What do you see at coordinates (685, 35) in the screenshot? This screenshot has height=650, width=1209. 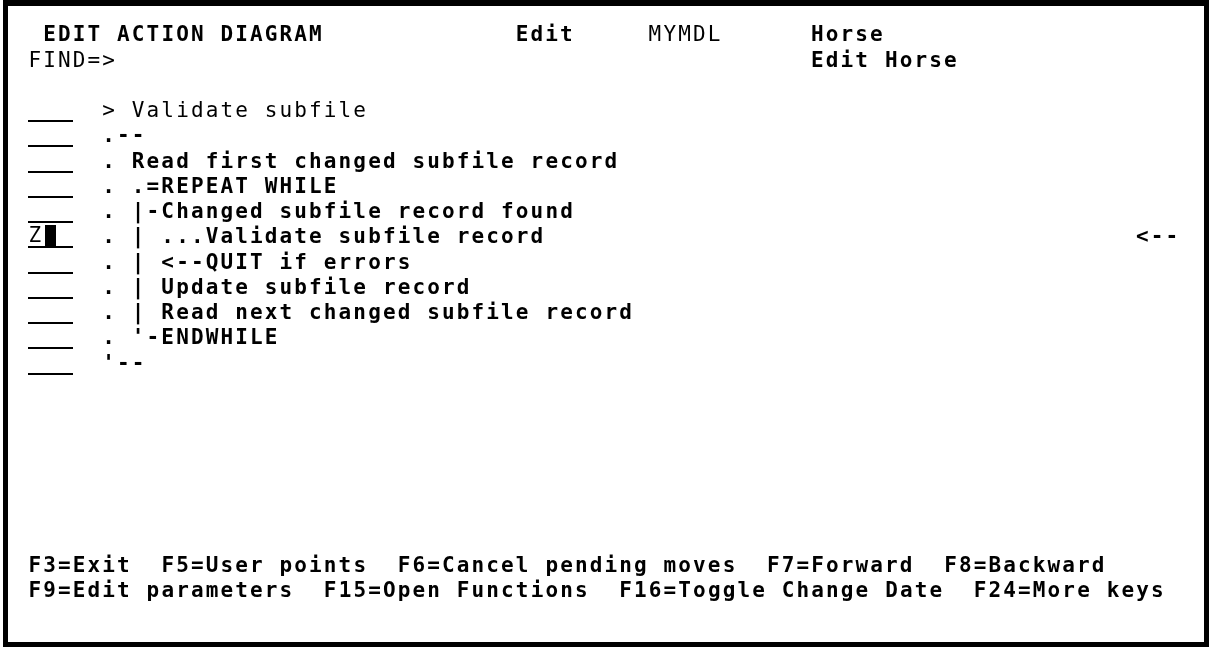 I see `model-name: MYMDL` at bounding box center [685, 35].